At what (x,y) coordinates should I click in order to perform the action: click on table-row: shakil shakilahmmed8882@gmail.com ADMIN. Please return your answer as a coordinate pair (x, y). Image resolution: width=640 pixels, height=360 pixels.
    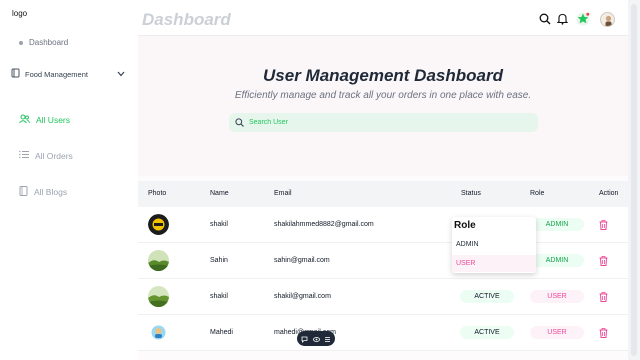
    Looking at the image, I should click on (383, 225).